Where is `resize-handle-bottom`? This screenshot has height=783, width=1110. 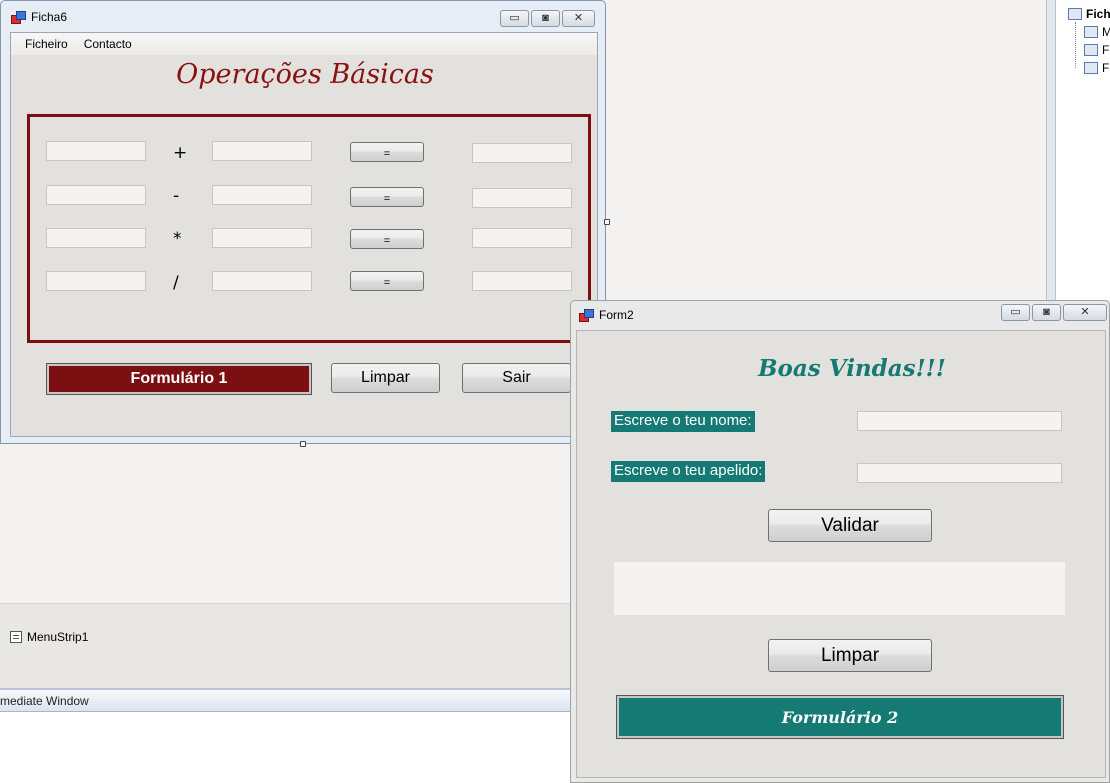
resize-handle-bottom is located at coordinates (303, 444).